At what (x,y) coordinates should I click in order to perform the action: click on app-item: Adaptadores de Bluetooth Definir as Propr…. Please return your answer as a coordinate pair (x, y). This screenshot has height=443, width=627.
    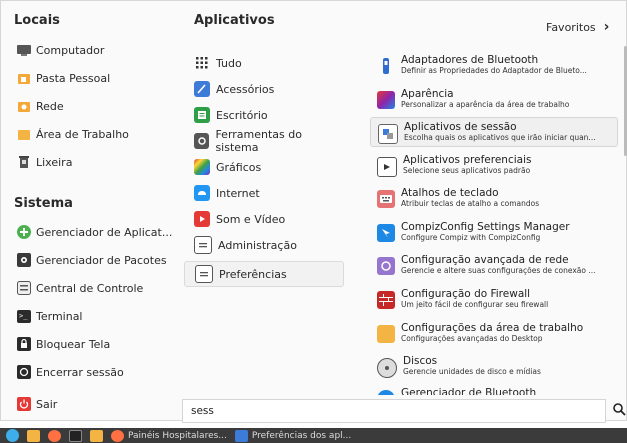
    Looking at the image, I should click on (494, 66).